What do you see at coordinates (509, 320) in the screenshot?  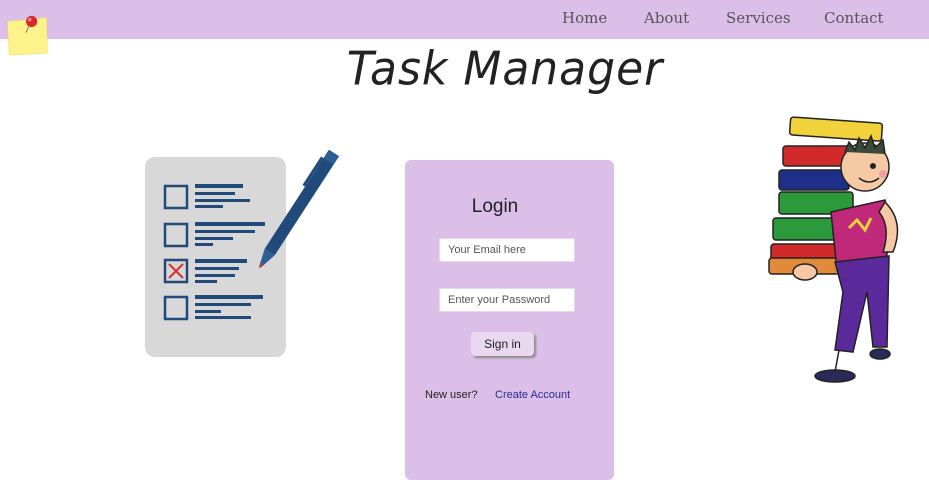 I see `login-panel: Login Sign in New user? Create Account` at bounding box center [509, 320].